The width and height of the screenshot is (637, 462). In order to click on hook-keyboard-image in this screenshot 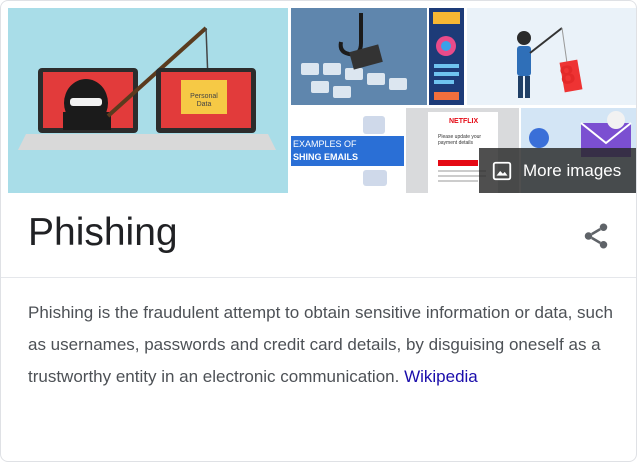, I will do `click(359, 56)`.